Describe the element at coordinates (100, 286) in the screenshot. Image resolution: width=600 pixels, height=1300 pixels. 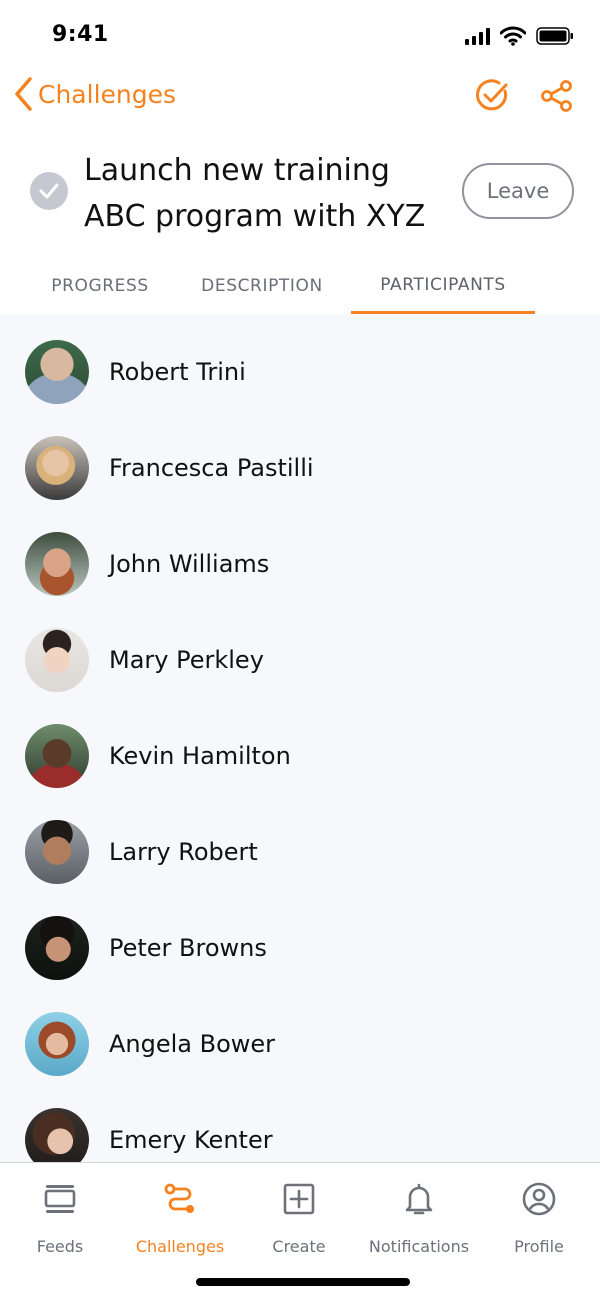
I see `tab-progress: PROGRESS` at that location.